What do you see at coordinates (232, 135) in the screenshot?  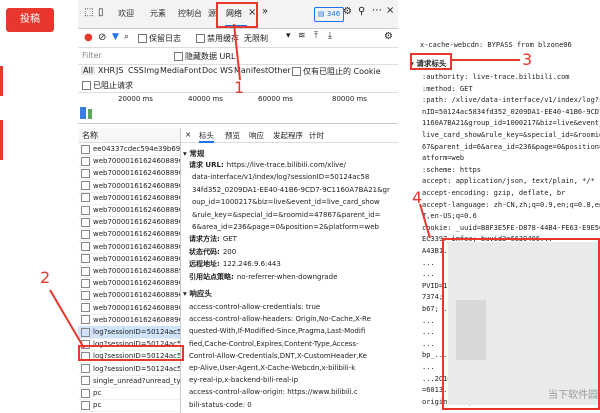 I see `tab-preview: 预览` at bounding box center [232, 135].